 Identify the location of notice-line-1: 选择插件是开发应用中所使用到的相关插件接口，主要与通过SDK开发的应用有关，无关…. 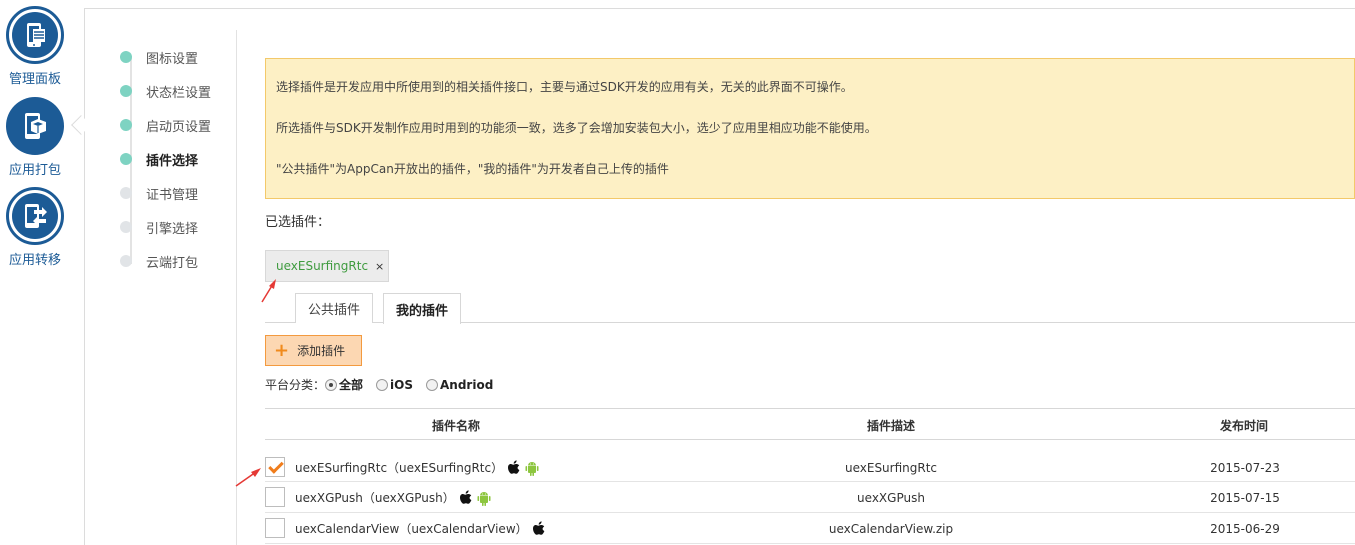
(564, 87).